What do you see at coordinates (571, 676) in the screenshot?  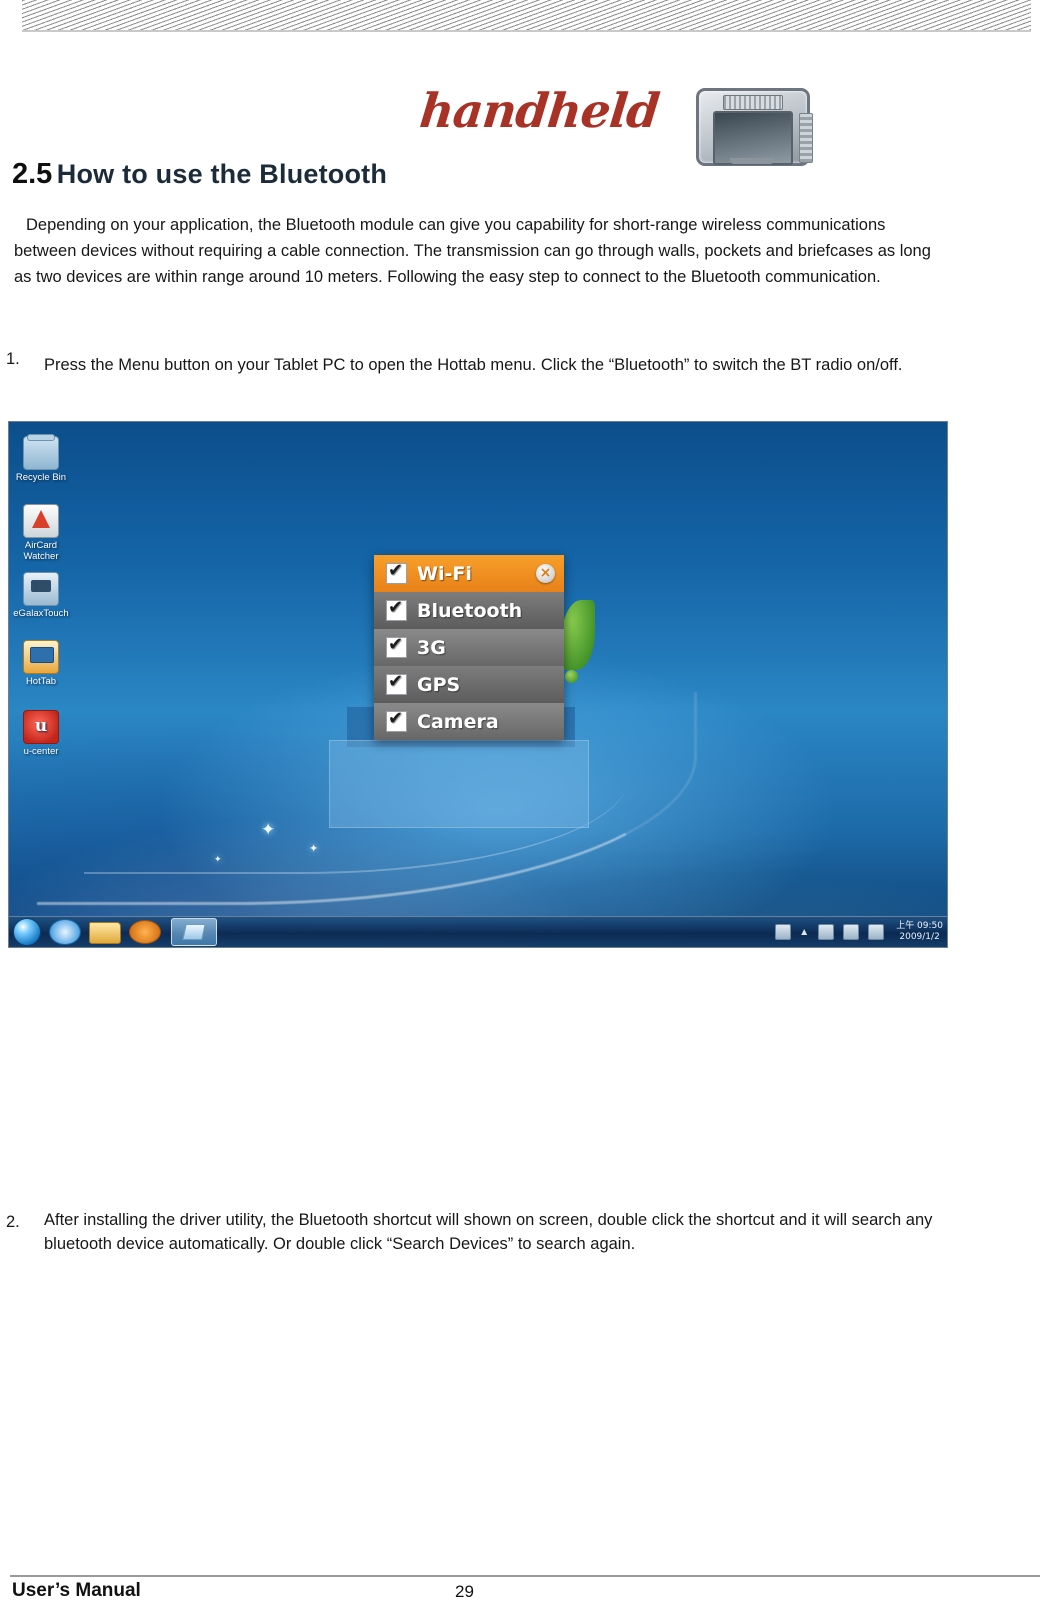 I see `wallpaper-leaf-bud` at bounding box center [571, 676].